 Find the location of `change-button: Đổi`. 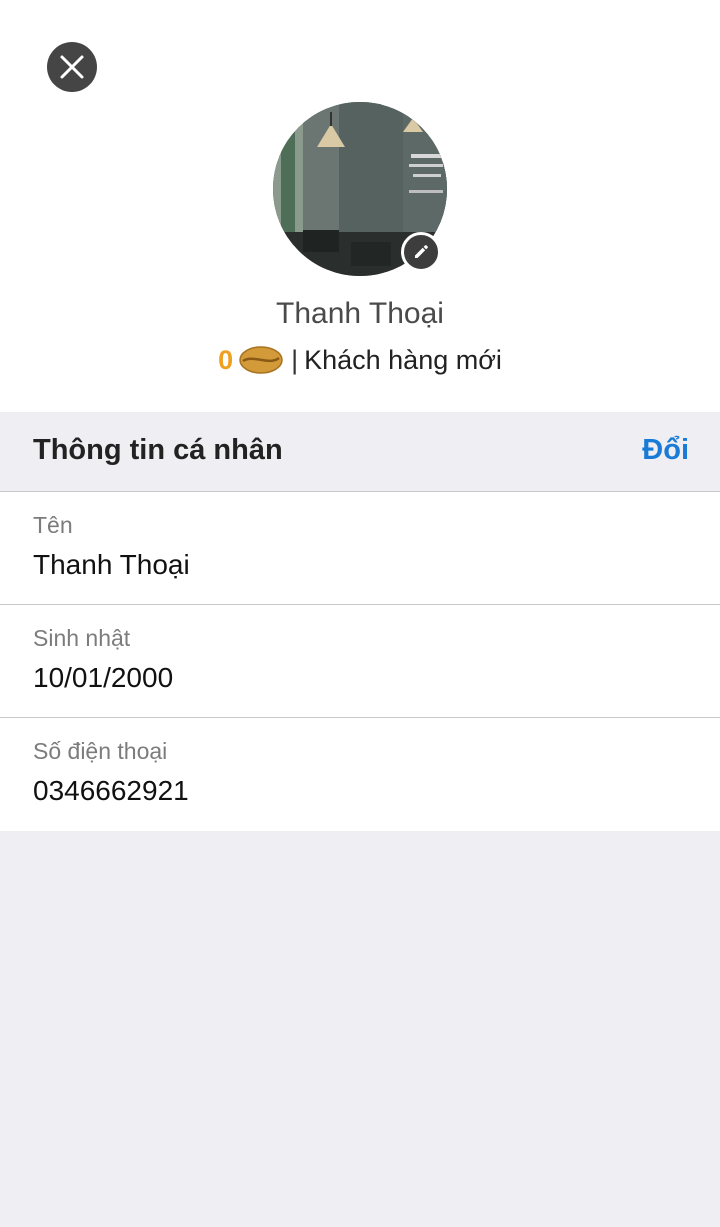

change-button: Đổi is located at coordinates (665, 450).